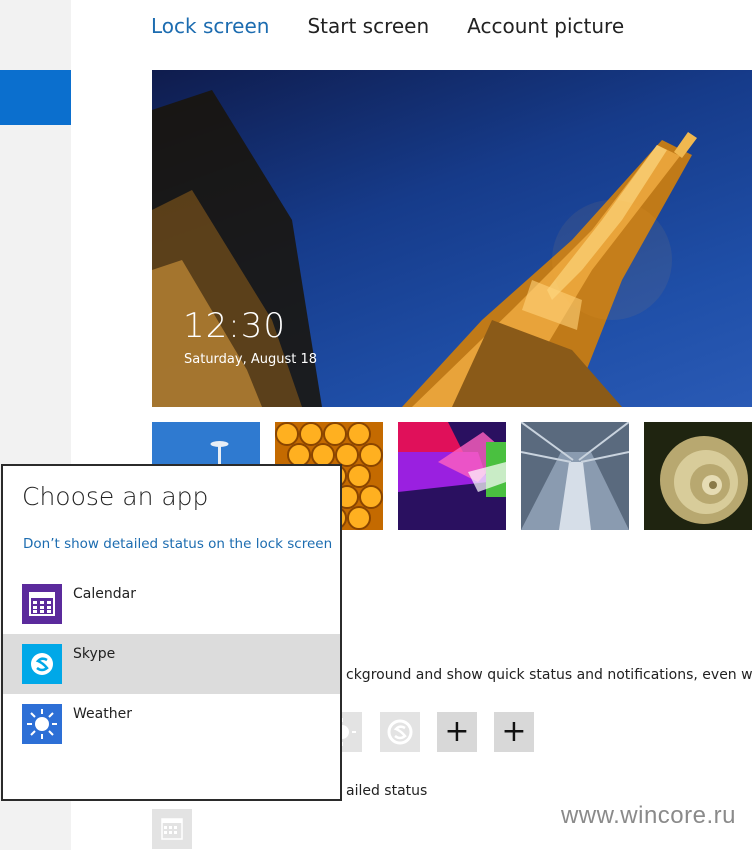 The height and width of the screenshot is (853, 752). What do you see at coordinates (575, 476) in the screenshot?
I see `thumbnail-tunnel` at bounding box center [575, 476].